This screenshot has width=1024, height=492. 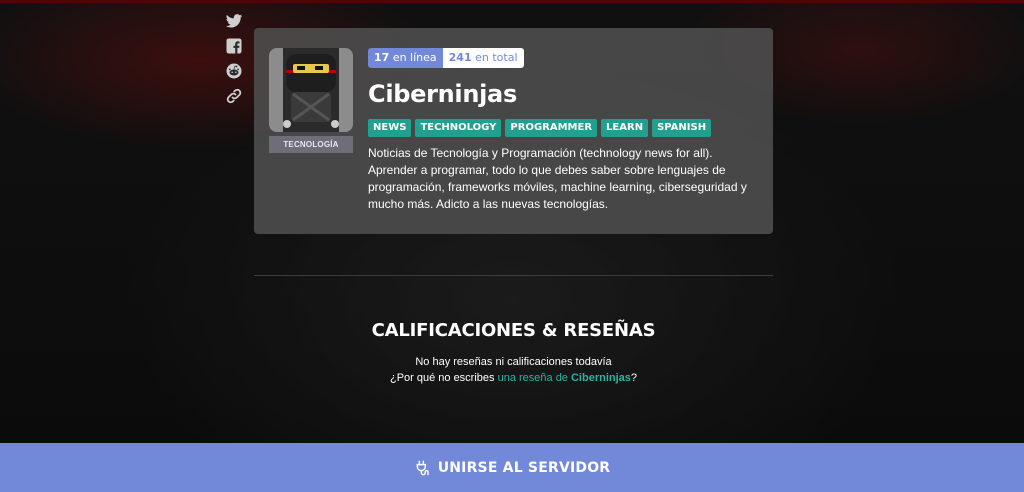 I want to click on write-review-link-text: una reseña de, so click(x=534, y=378).